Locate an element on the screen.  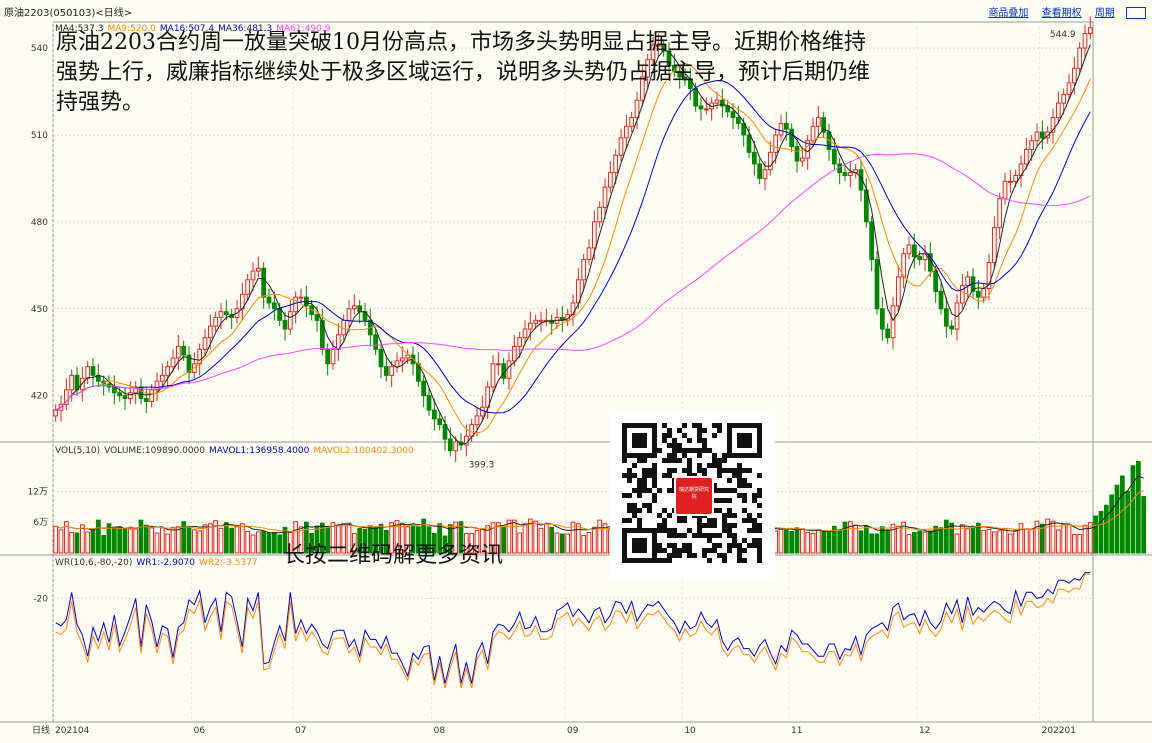
qr-code: 瑞达期货研究院 is located at coordinates (692, 494).